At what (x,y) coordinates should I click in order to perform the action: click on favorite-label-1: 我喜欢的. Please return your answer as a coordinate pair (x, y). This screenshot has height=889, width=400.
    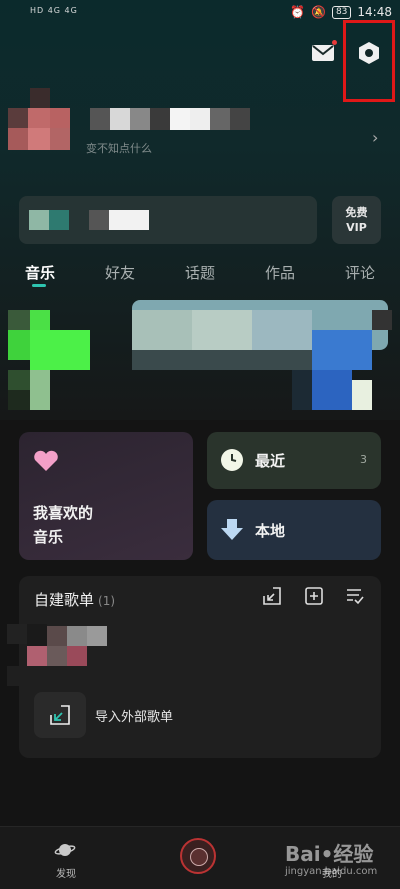
    Looking at the image, I should click on (63, 513).